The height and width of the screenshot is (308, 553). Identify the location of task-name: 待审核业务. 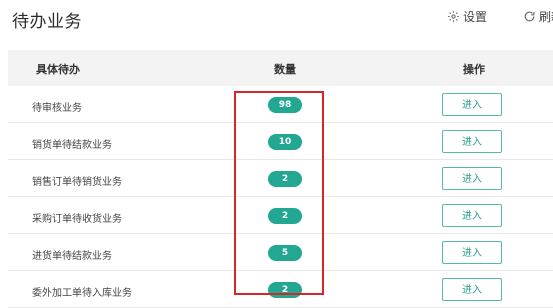
(57, 108).